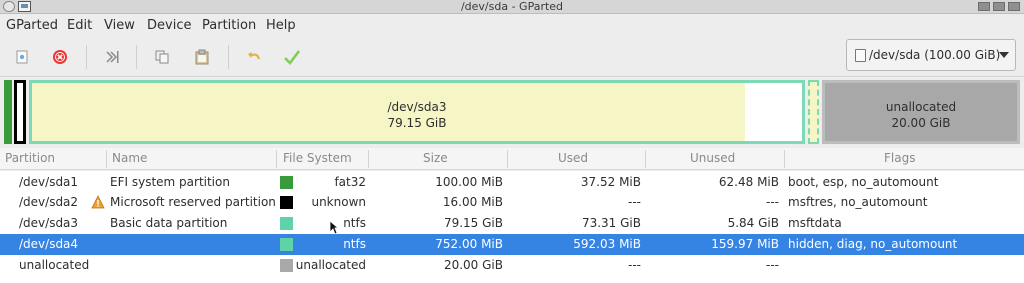 The width and height of the screenshot is (1024, 283). Describe the element at coordinates (573, 158) in the screenshot. I see `column-header-used: Used` at that location.